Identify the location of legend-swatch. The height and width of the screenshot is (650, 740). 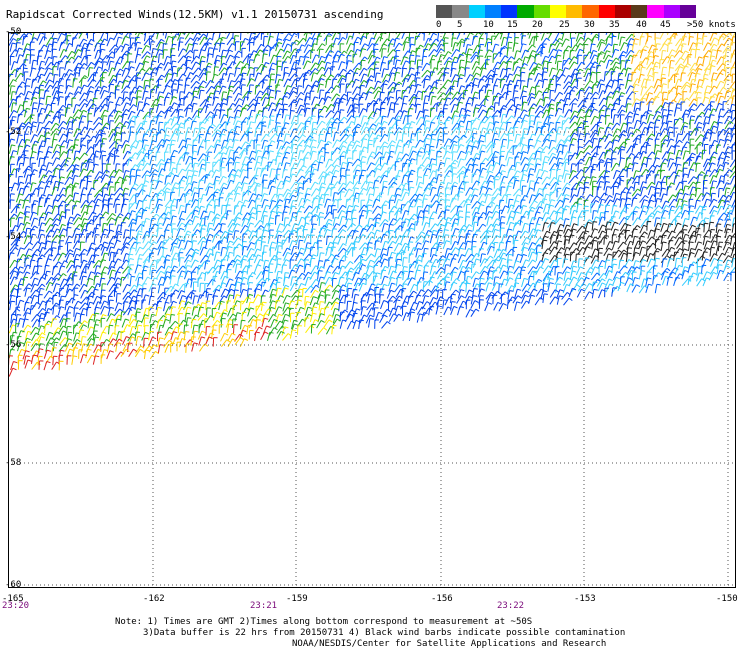
(687, 11).